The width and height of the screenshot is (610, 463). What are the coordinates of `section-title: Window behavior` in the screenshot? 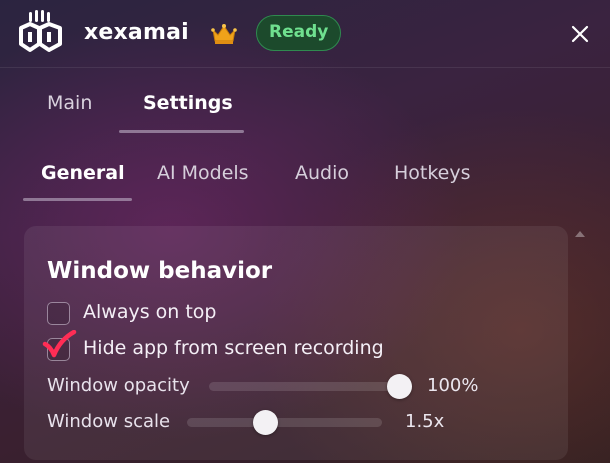 It's located at (160, 271).